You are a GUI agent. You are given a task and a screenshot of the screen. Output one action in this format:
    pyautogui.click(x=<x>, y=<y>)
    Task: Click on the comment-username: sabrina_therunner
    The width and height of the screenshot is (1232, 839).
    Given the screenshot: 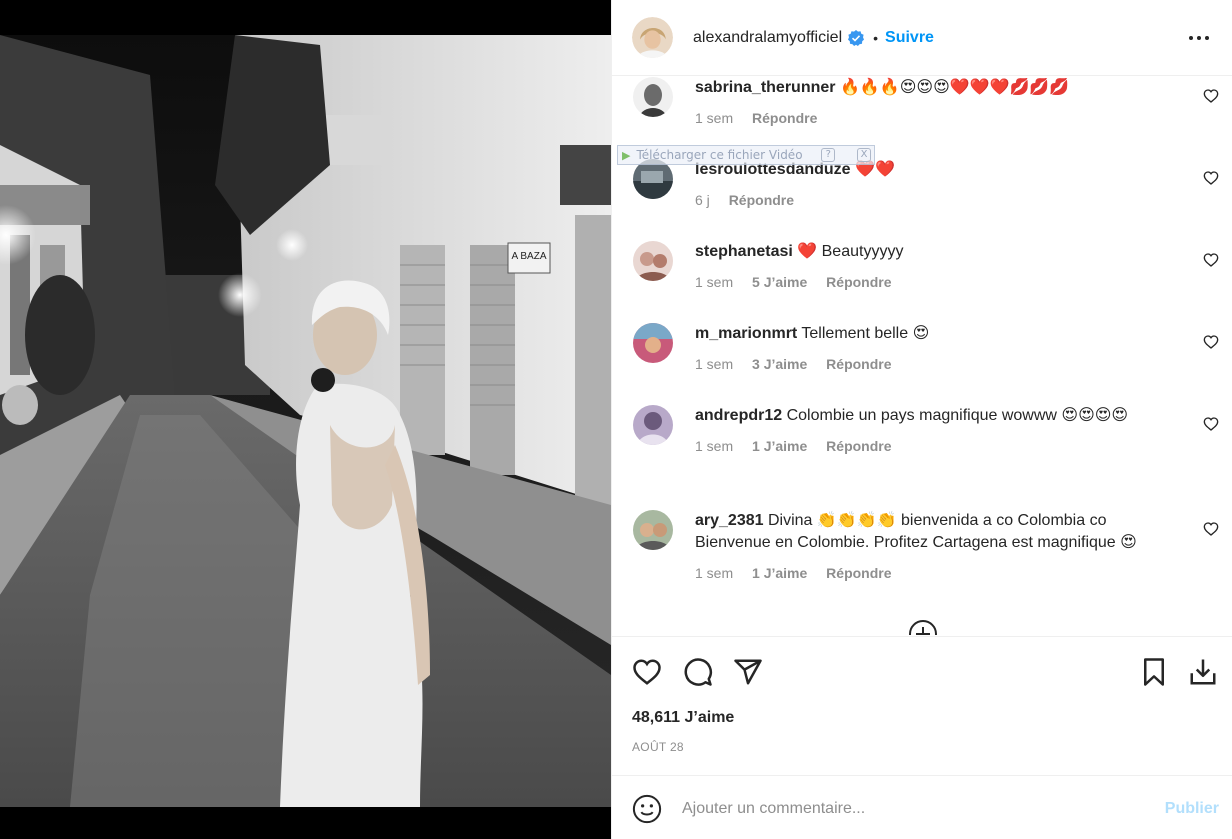 What is the action you would take?
    pyautogui.click(x=765, y=87)
    